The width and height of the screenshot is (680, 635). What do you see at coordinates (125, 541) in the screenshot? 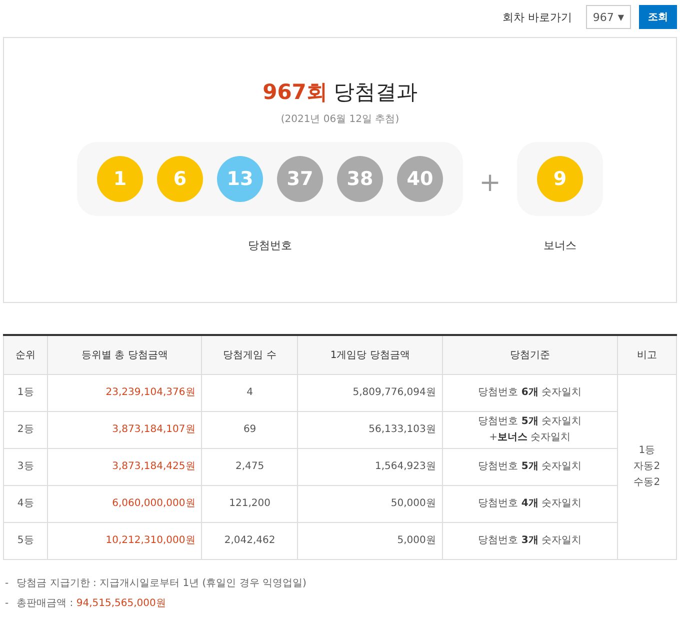
I see `table-cell: 10,212,310,000원` at bounding box center [125, 541].